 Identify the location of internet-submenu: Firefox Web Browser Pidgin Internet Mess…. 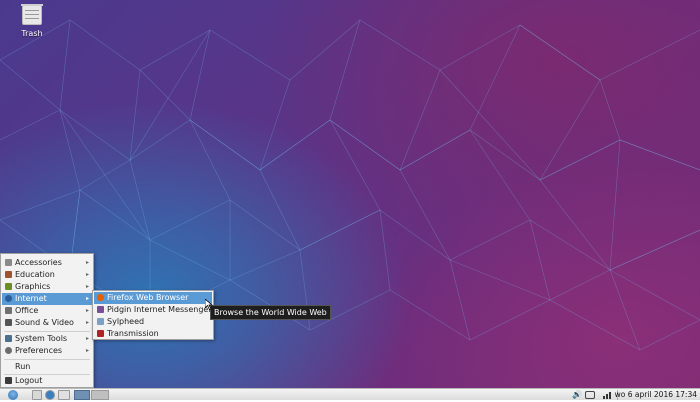
(153, 315).